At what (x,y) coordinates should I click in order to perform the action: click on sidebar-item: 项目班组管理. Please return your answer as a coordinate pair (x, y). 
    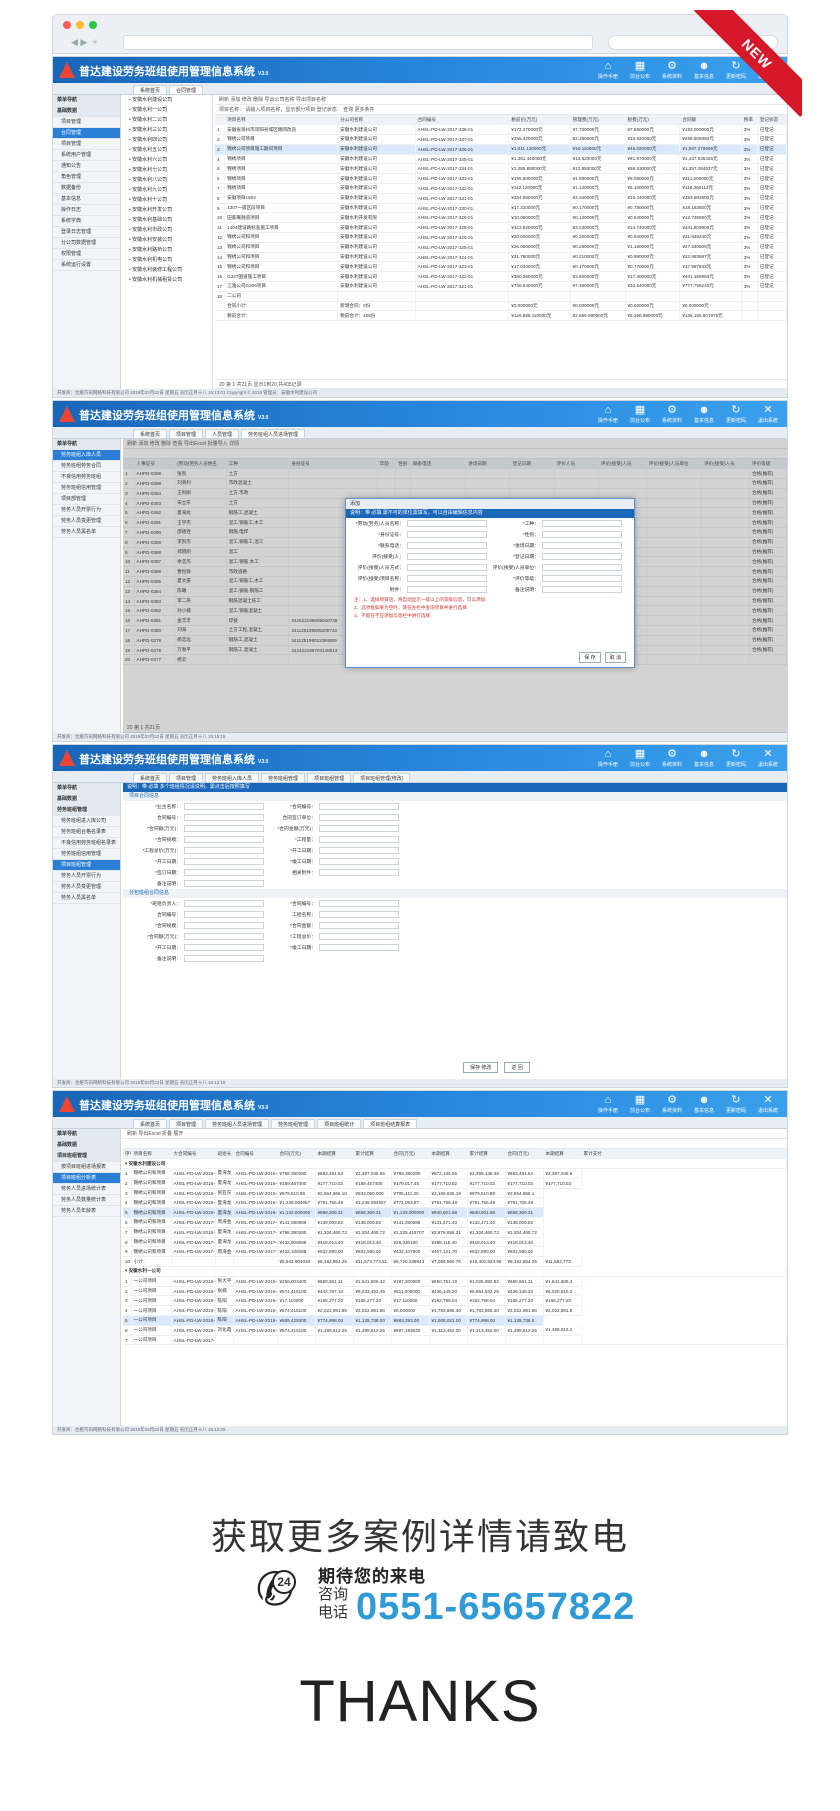
    Looking at the image, I should click on (86, 865).